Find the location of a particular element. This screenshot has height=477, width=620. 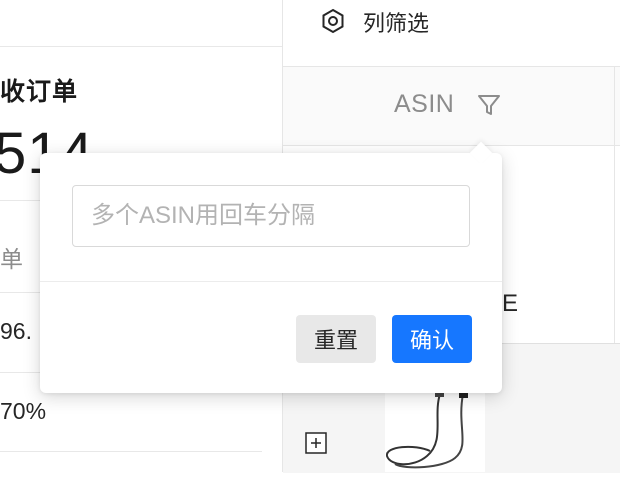

popover-divider is located at coordinates (271, 281).